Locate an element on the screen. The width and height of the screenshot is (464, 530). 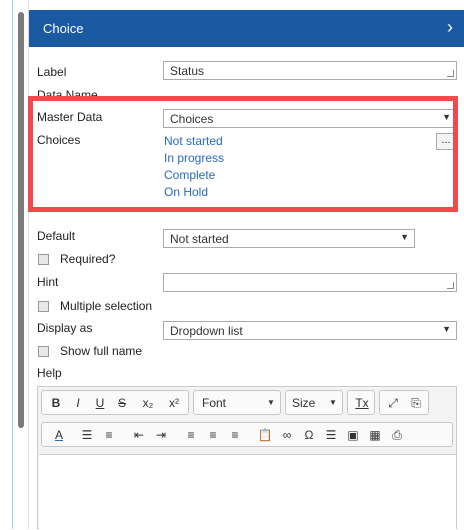
indent-icon: ⇥ is located at coordinates (161, 435).